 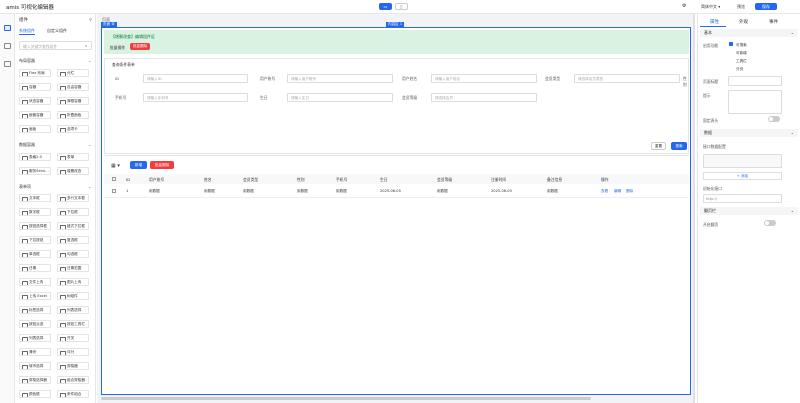 I want to click on column-header: 会员等级, so click(x=444, y=180).